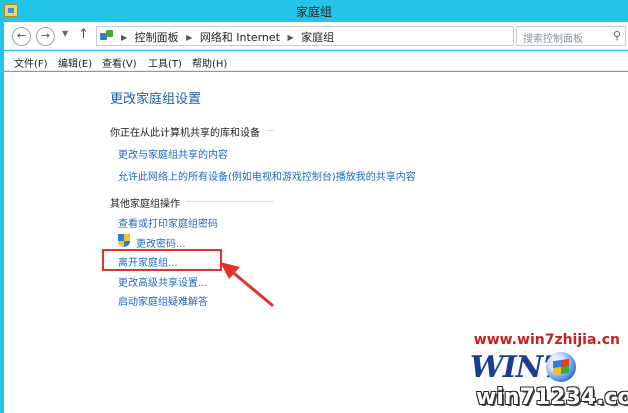  I want to click on page-title: 更改家庭组设置, so click(156, 99).